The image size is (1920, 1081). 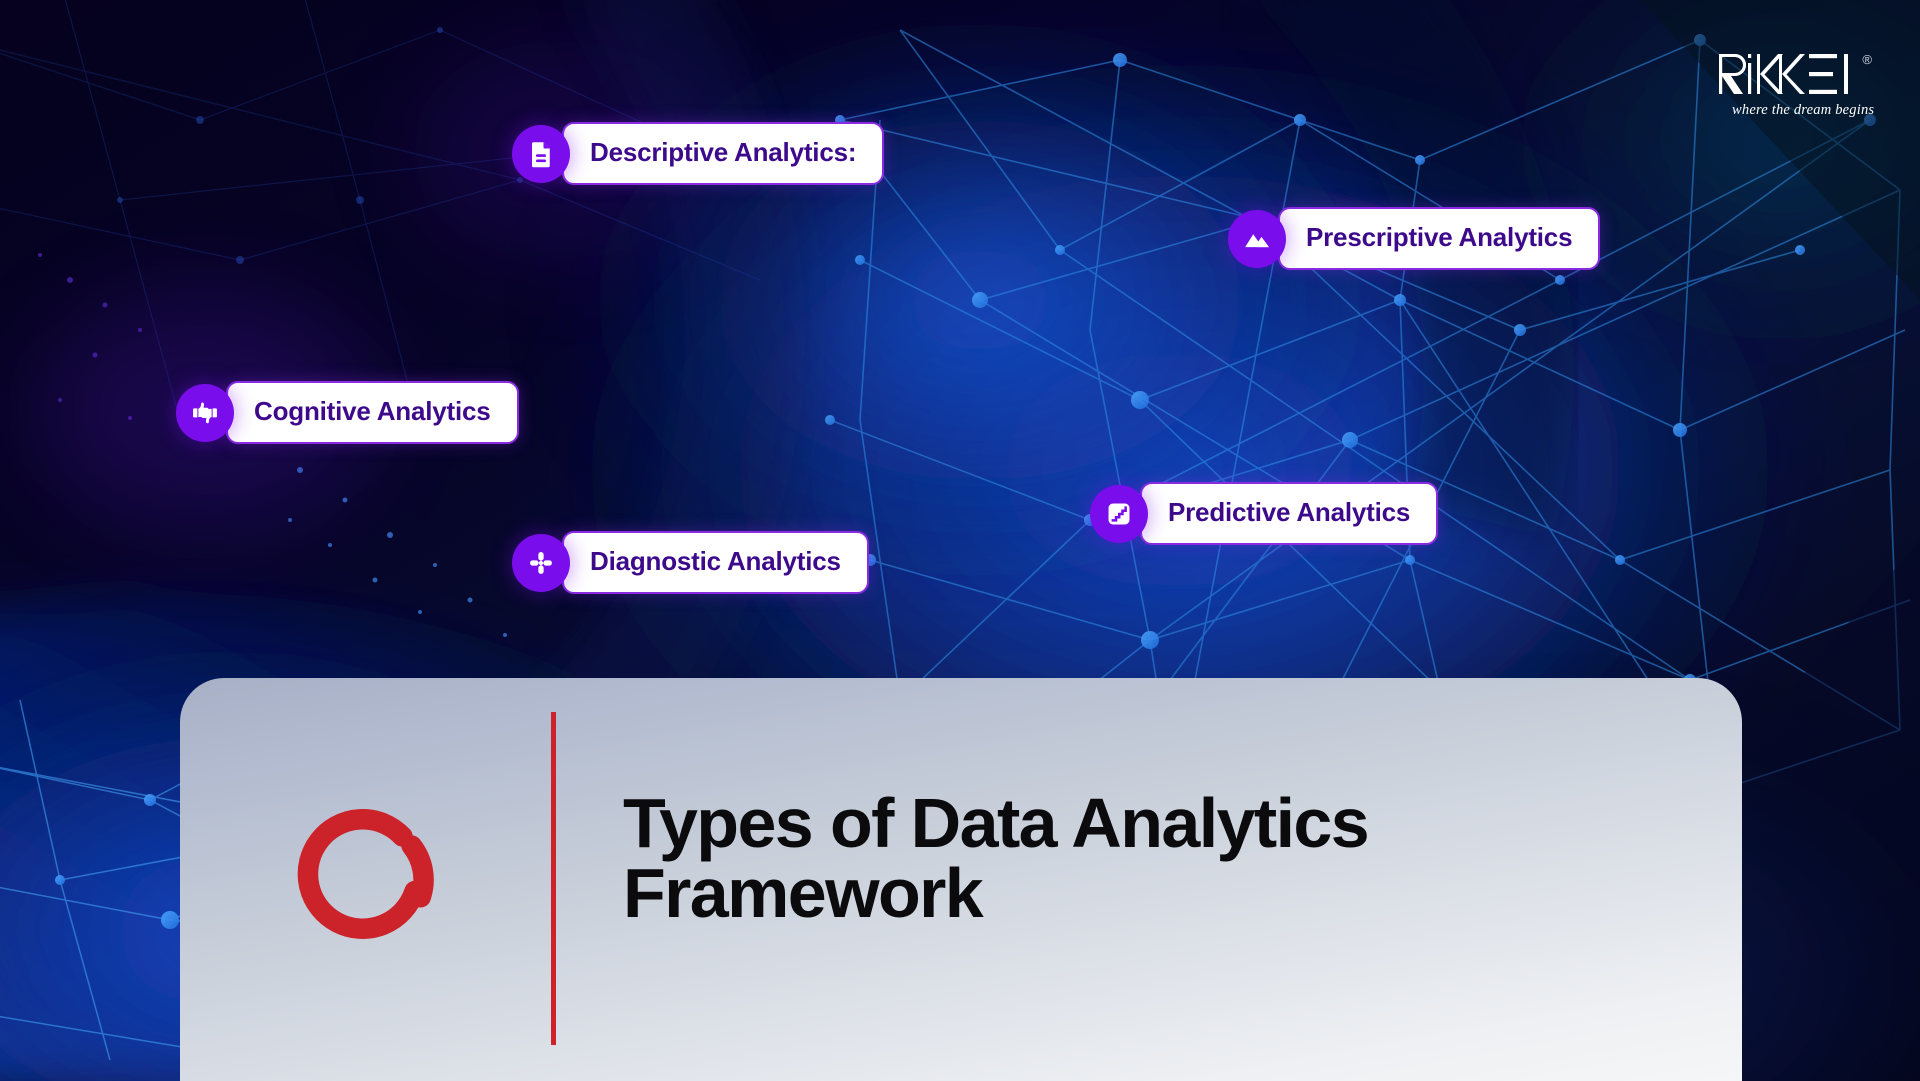 What do you see at coordinates (205, 412) in the screenshot?
I see `thumbs-up-down-icon` at bounding box center [205, 412].